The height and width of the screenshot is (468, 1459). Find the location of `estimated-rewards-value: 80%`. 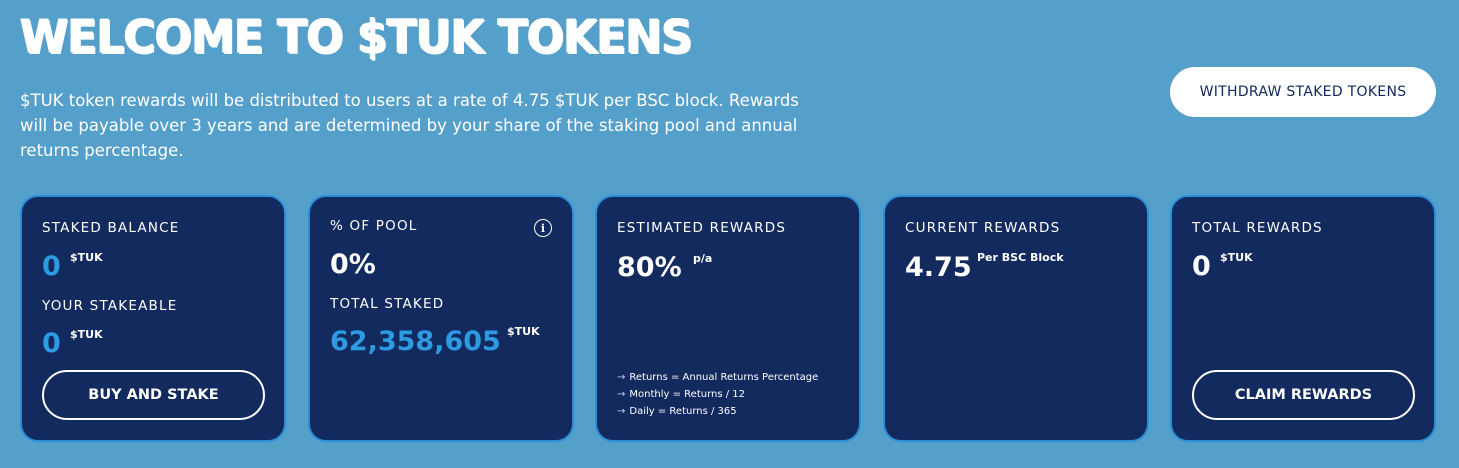

estimated-rewards-value: 80% is located at coordinates (649, 267).